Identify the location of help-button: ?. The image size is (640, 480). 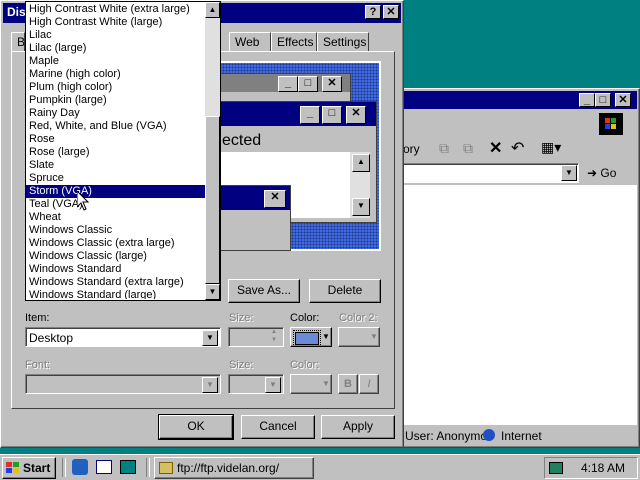
(373, 12).